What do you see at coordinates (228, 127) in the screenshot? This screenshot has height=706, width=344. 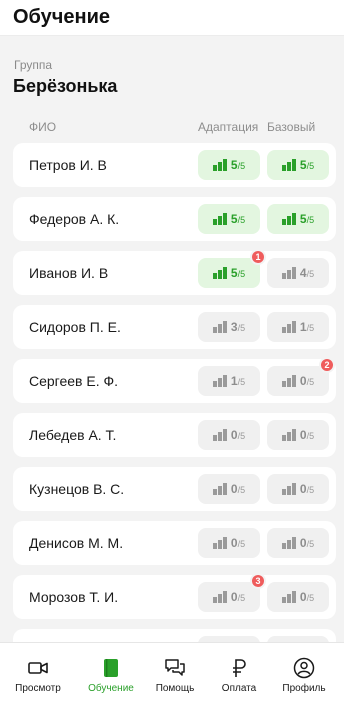 I see `column-header-adaptation: Адаптация` at bounding box center [228, 127].